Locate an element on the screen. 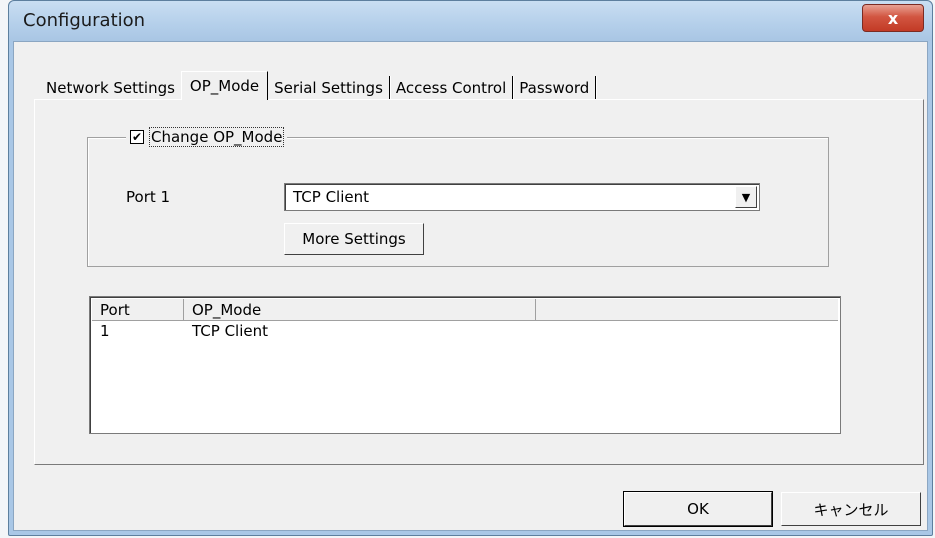 This screenshot has width=935, height=538. port-label: Port 1 is located at coordinates (148, 197).